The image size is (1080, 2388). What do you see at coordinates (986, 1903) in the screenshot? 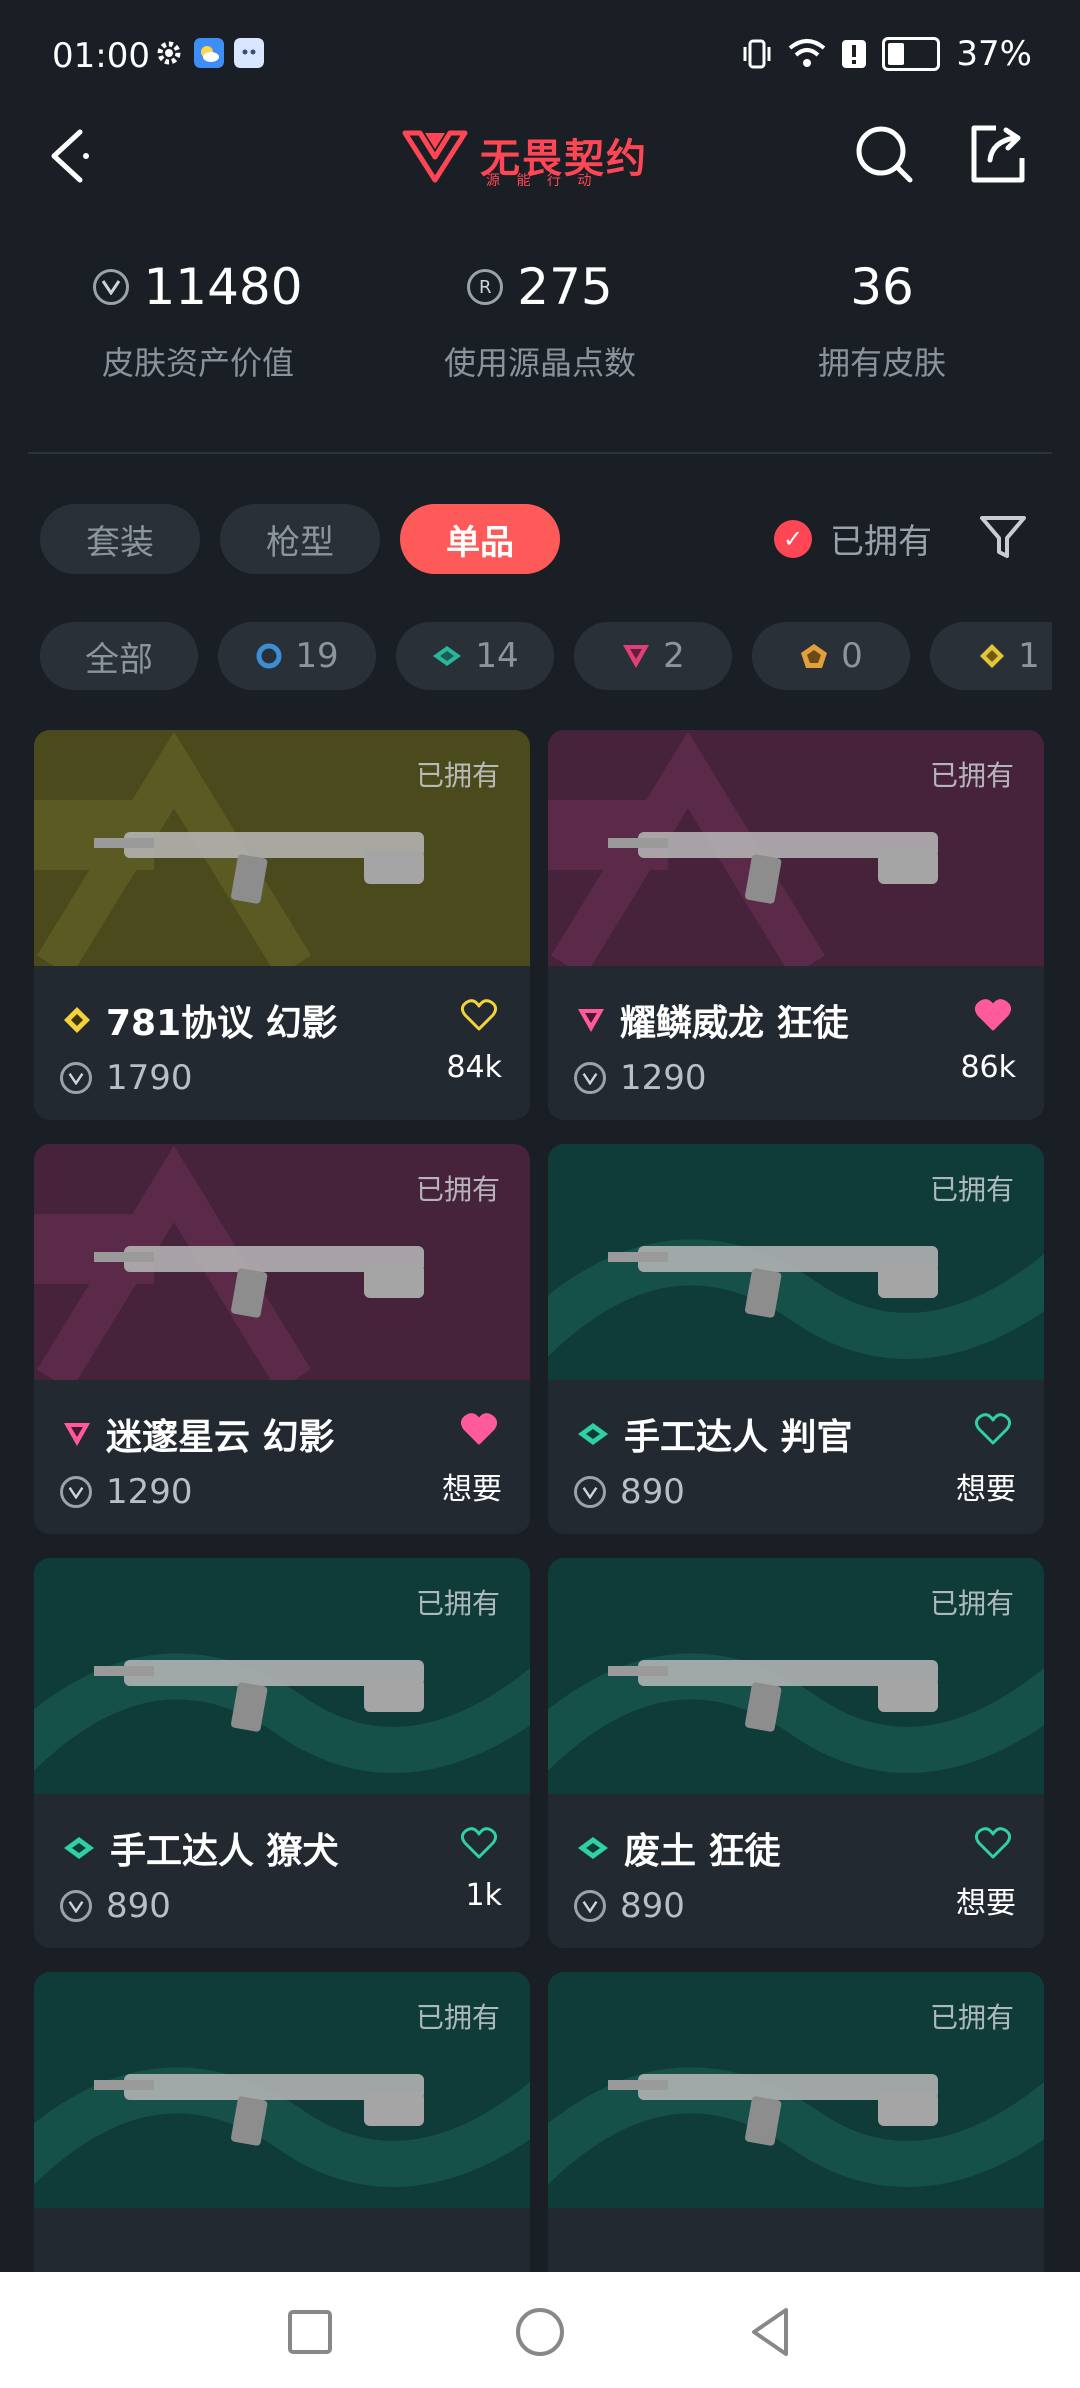
I see `favorite-count: 想要` at bounding box center [986, 1903].